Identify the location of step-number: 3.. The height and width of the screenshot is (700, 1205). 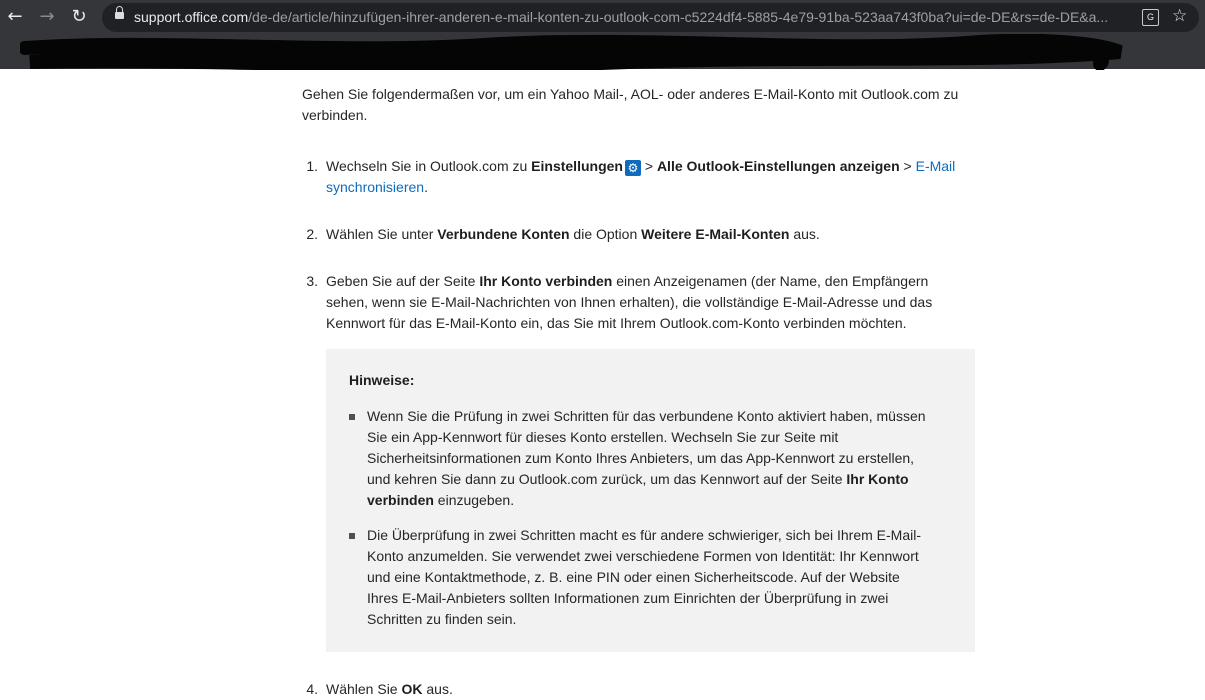
(312, 281).